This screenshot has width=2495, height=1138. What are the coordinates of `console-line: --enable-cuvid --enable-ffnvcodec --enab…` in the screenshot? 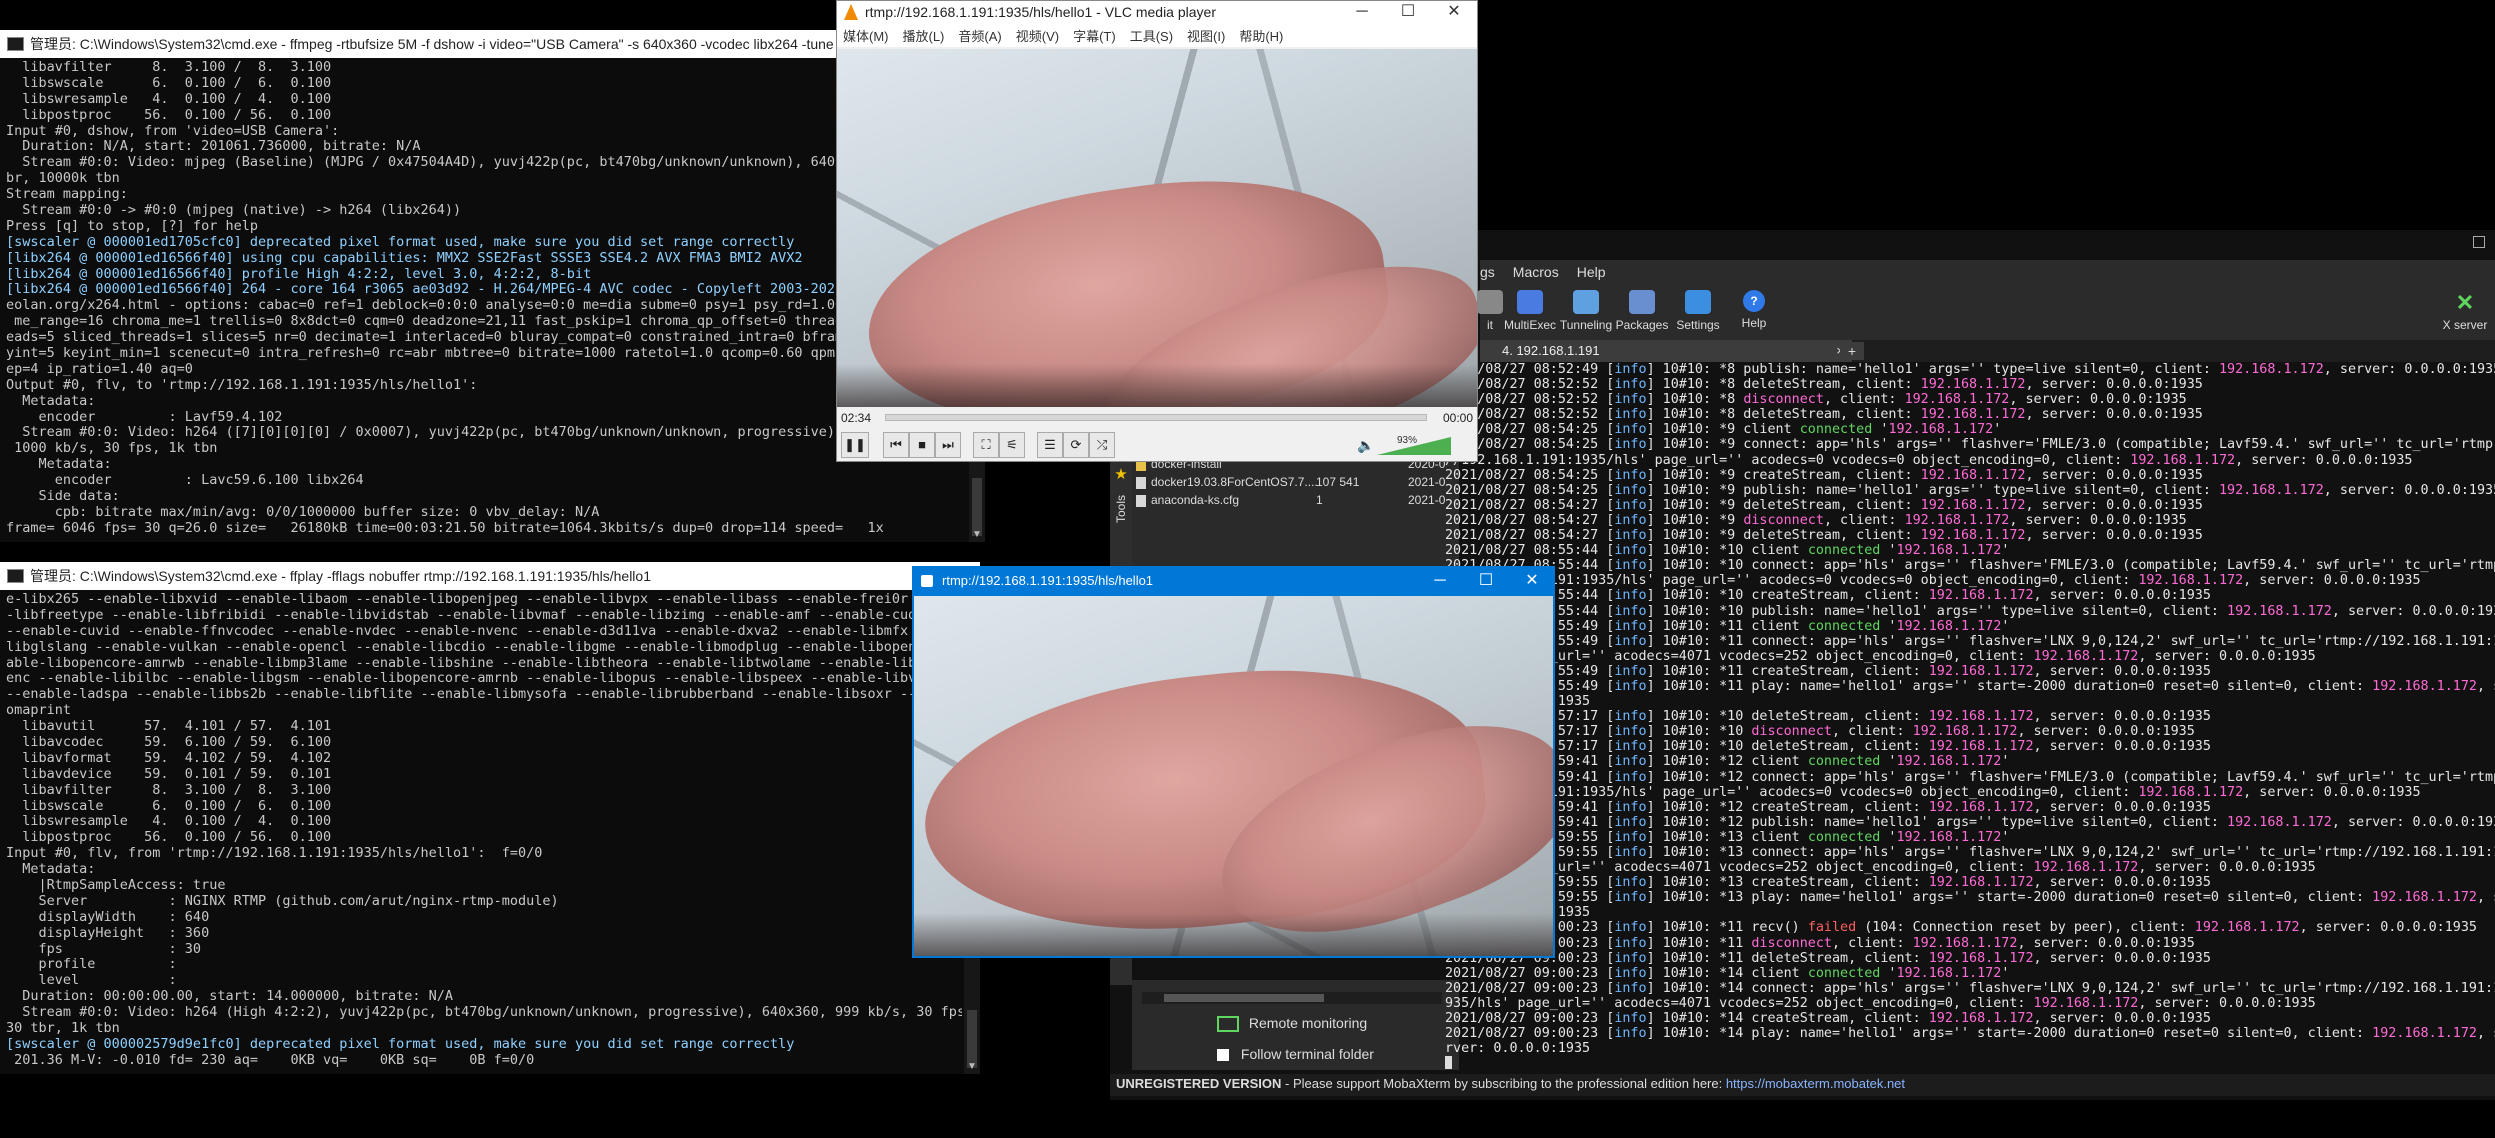 It's located at (473, 630).